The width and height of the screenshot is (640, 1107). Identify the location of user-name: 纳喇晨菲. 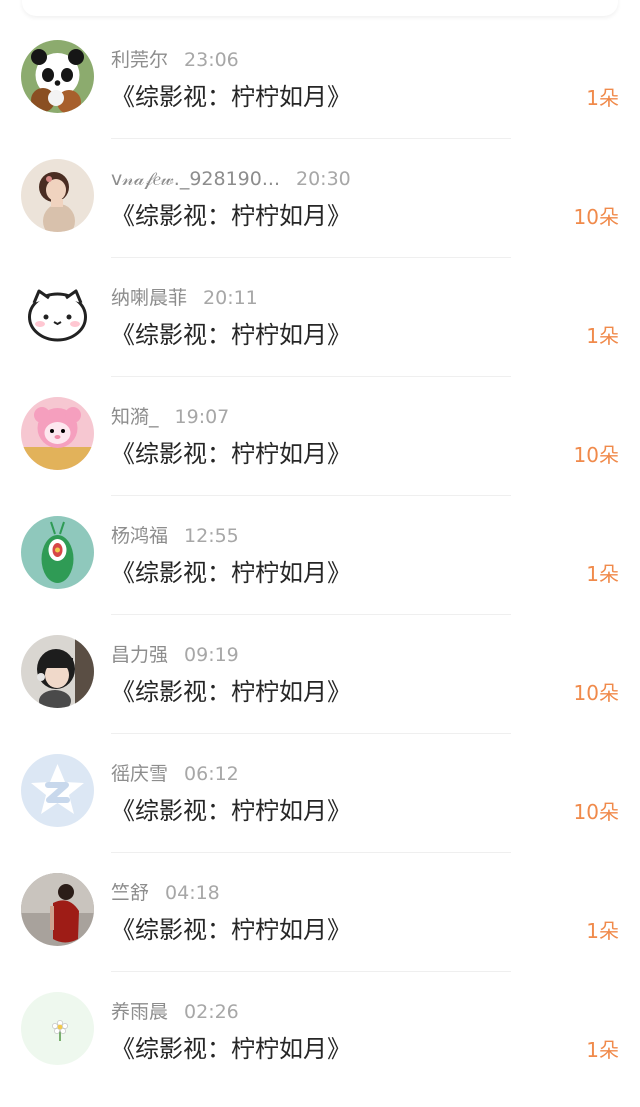
(149, 298).